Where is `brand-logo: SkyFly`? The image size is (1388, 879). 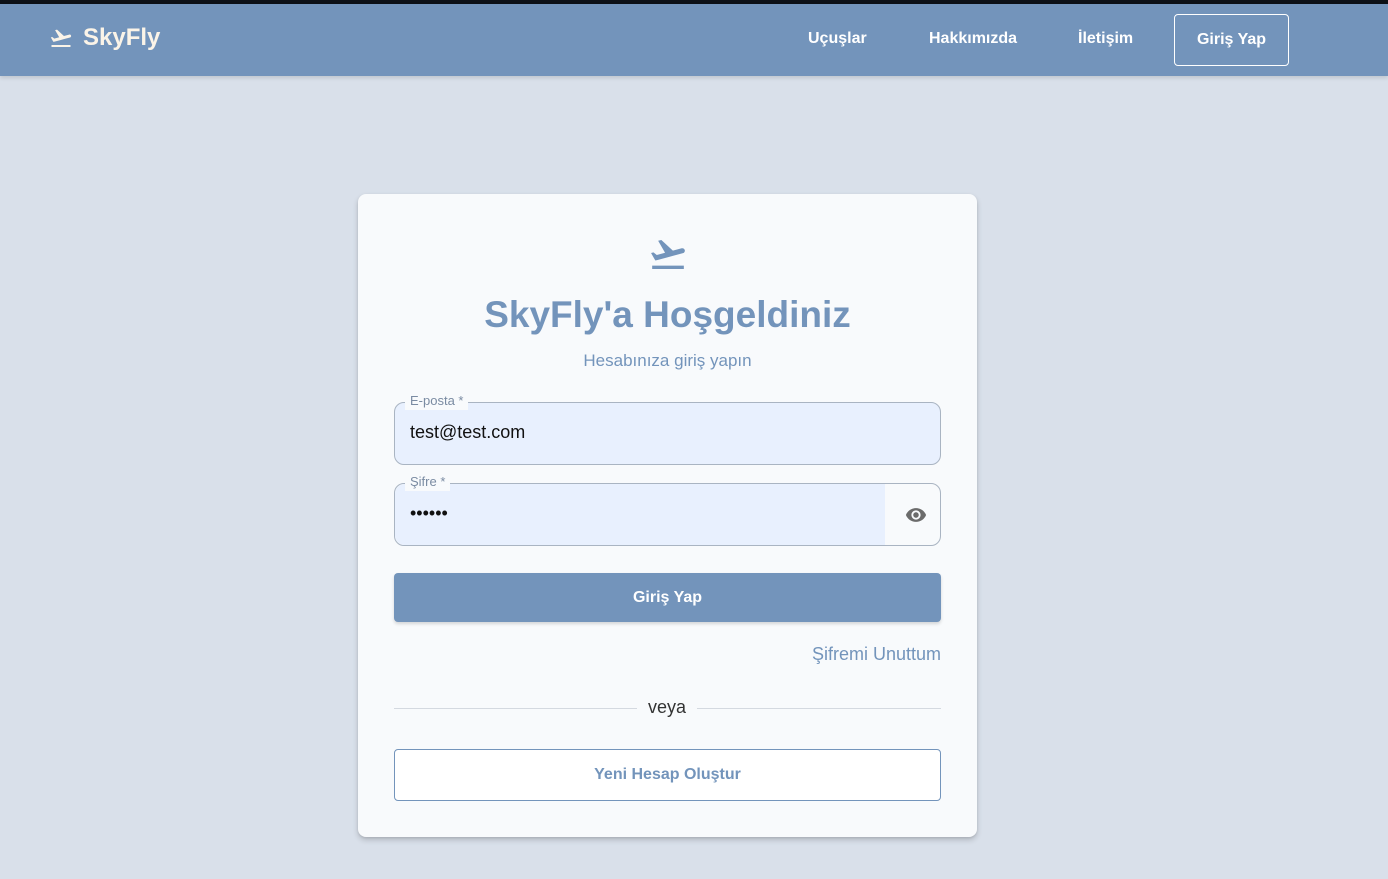 brand-logo: SkyFly is located at coordinates (104, 38).